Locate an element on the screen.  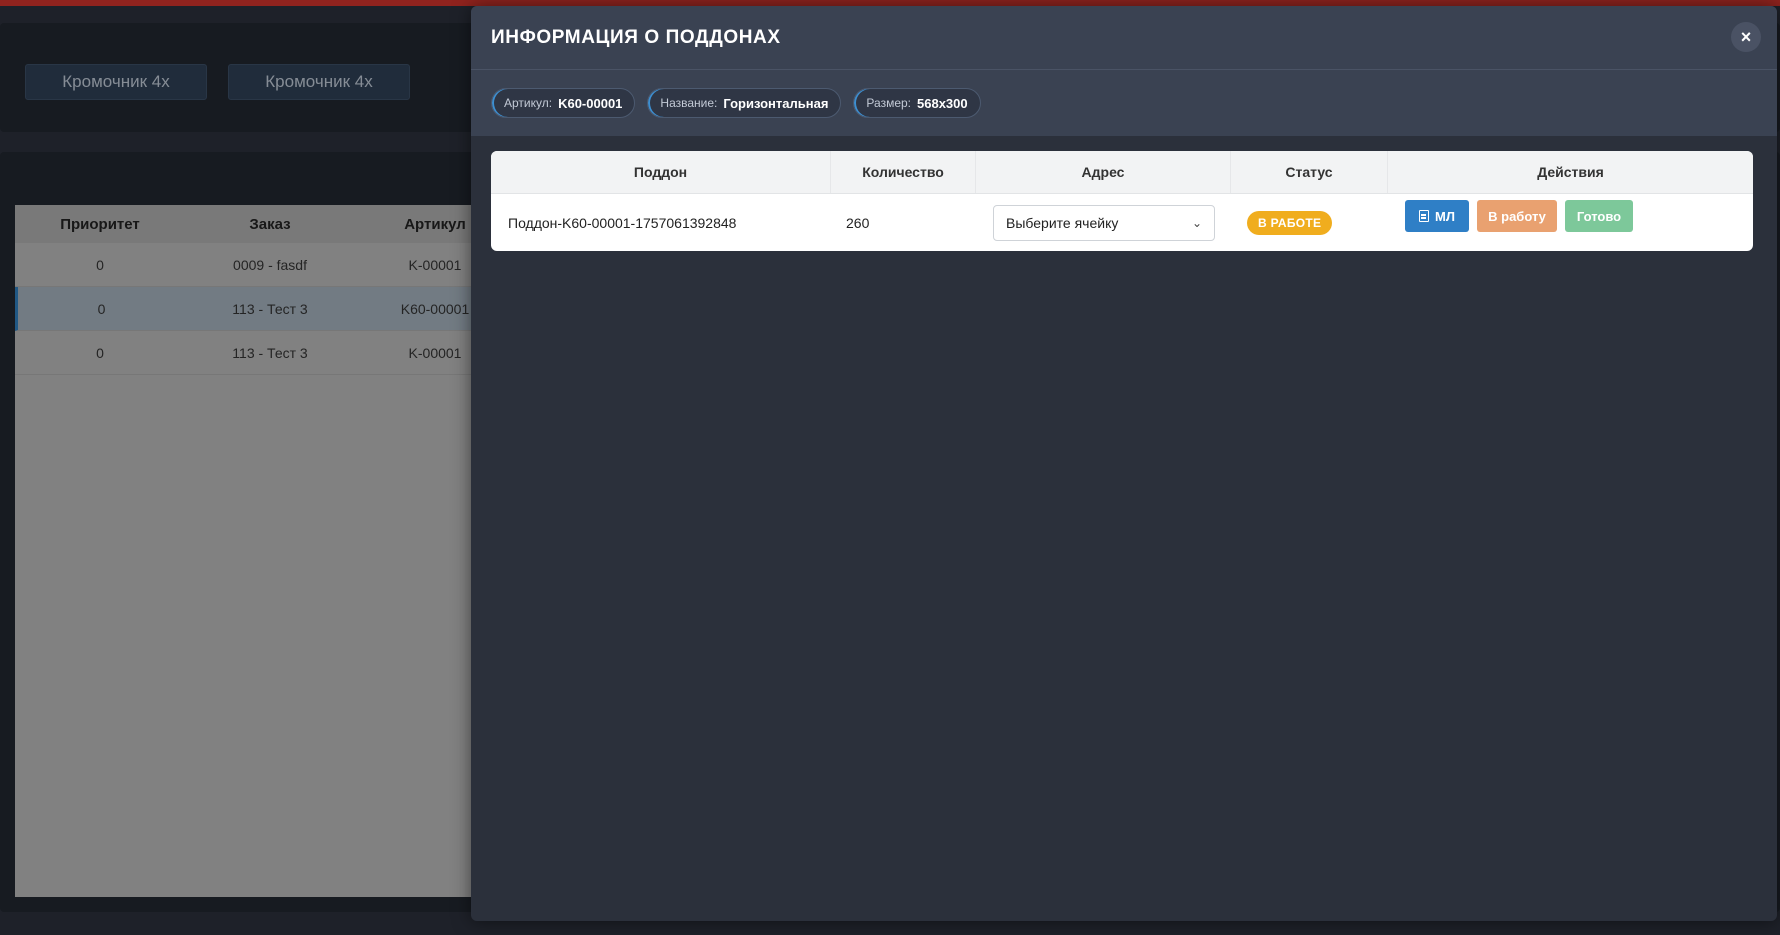
chip-label: Размер: is located at coordinates (888, 103).